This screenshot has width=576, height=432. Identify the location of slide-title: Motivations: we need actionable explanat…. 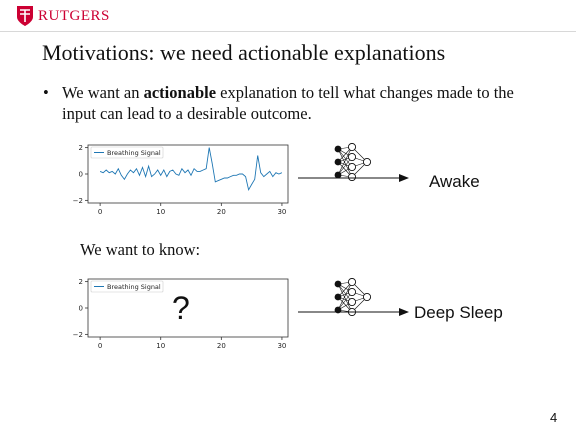
(244, 52).